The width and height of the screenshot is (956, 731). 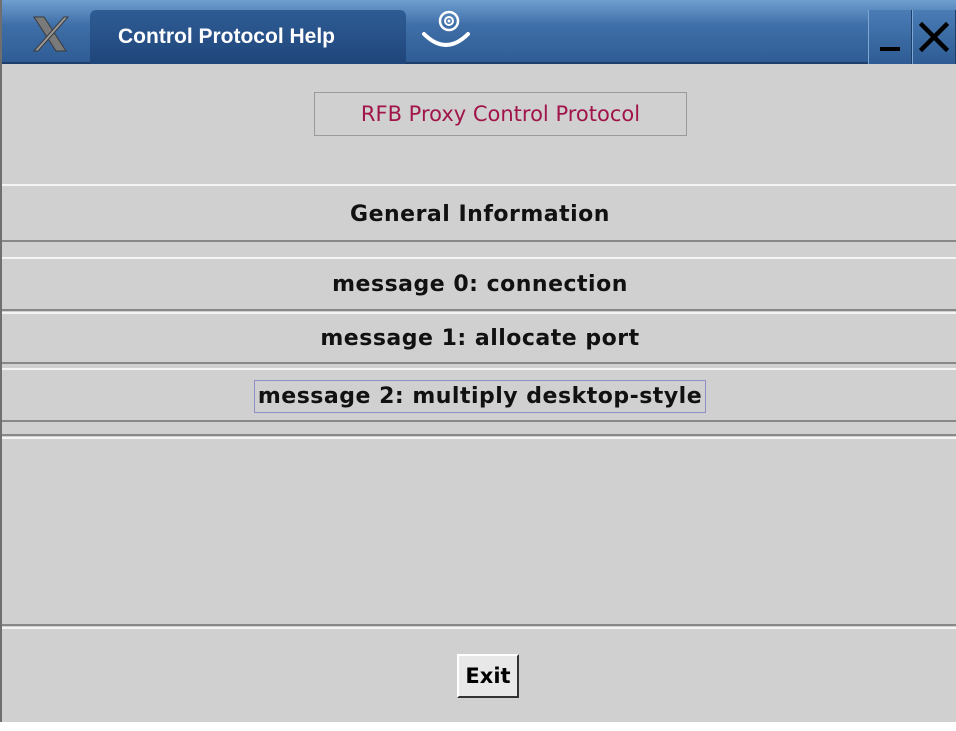 I want to click on close-button, so click(x=934, y=37).